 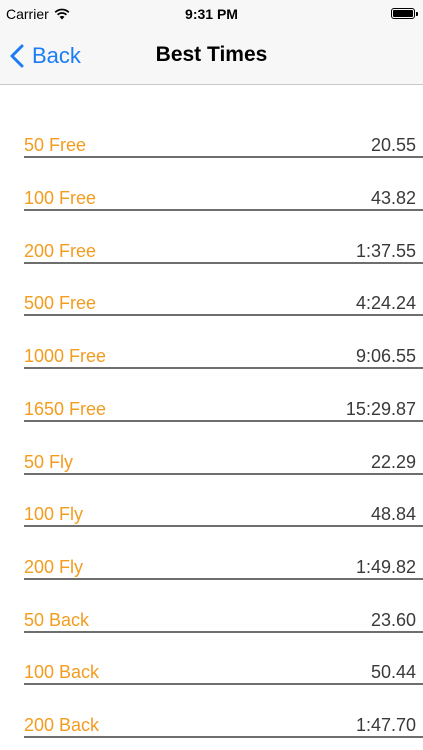 I want to click on time-value: 1:49.82, so click(x=385, y=567).